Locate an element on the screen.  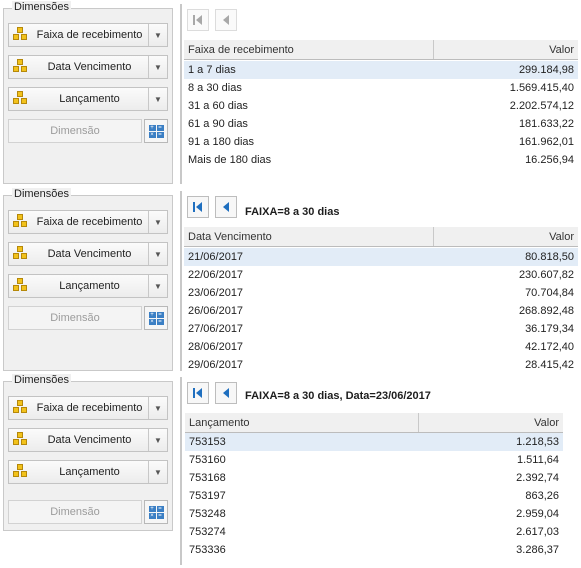
breadcrumb: FAIXA=8 a 30 dias is located at coordinates (292, 212).